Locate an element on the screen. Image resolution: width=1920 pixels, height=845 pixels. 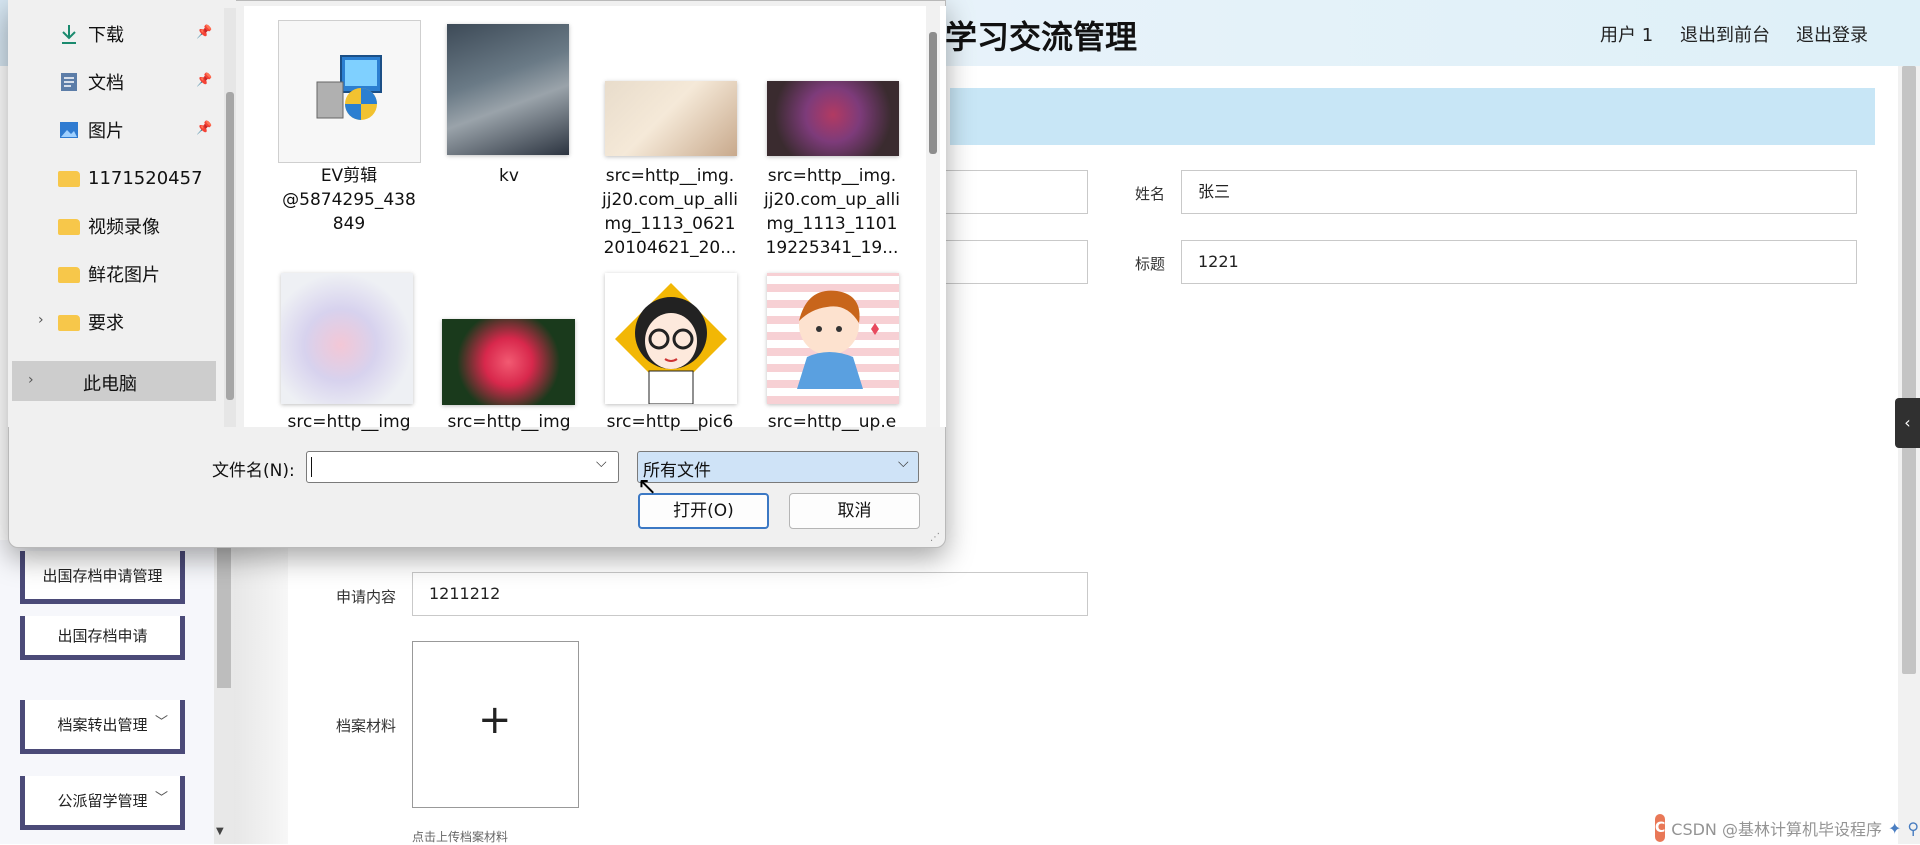
sidebar-item-label: 公派留学管理 is located at coordinates (102, 801).